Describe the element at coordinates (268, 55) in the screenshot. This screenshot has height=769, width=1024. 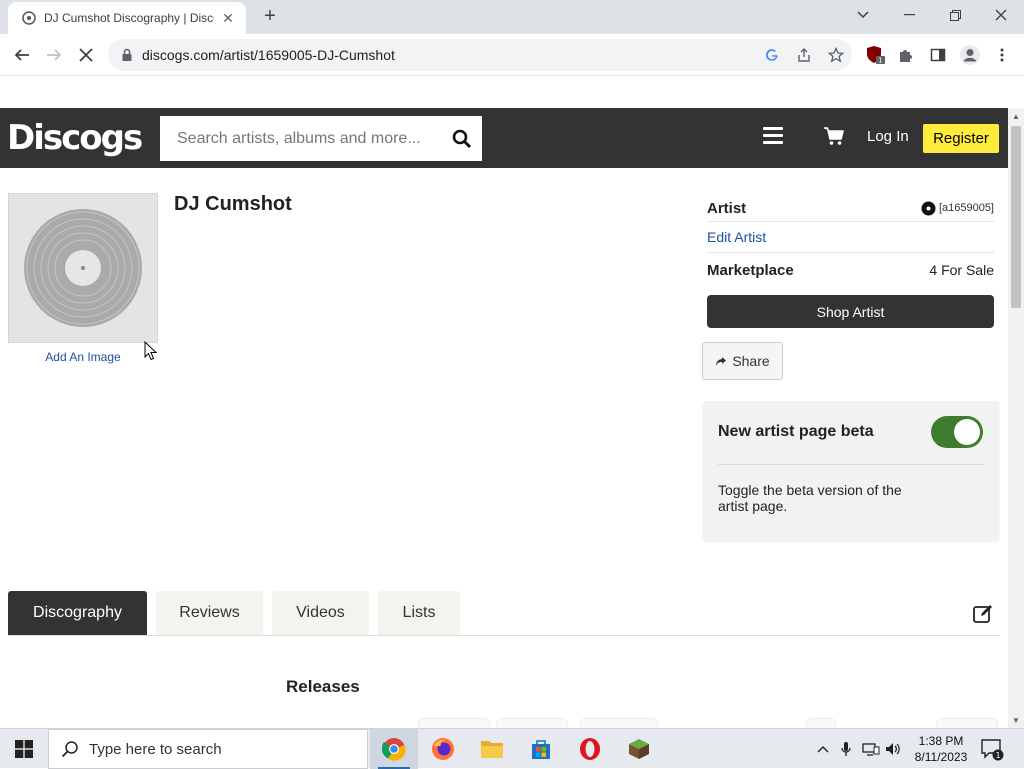
I see `url-text: discogs.com/artist/1659005-DJ-Cumshot` at that location.